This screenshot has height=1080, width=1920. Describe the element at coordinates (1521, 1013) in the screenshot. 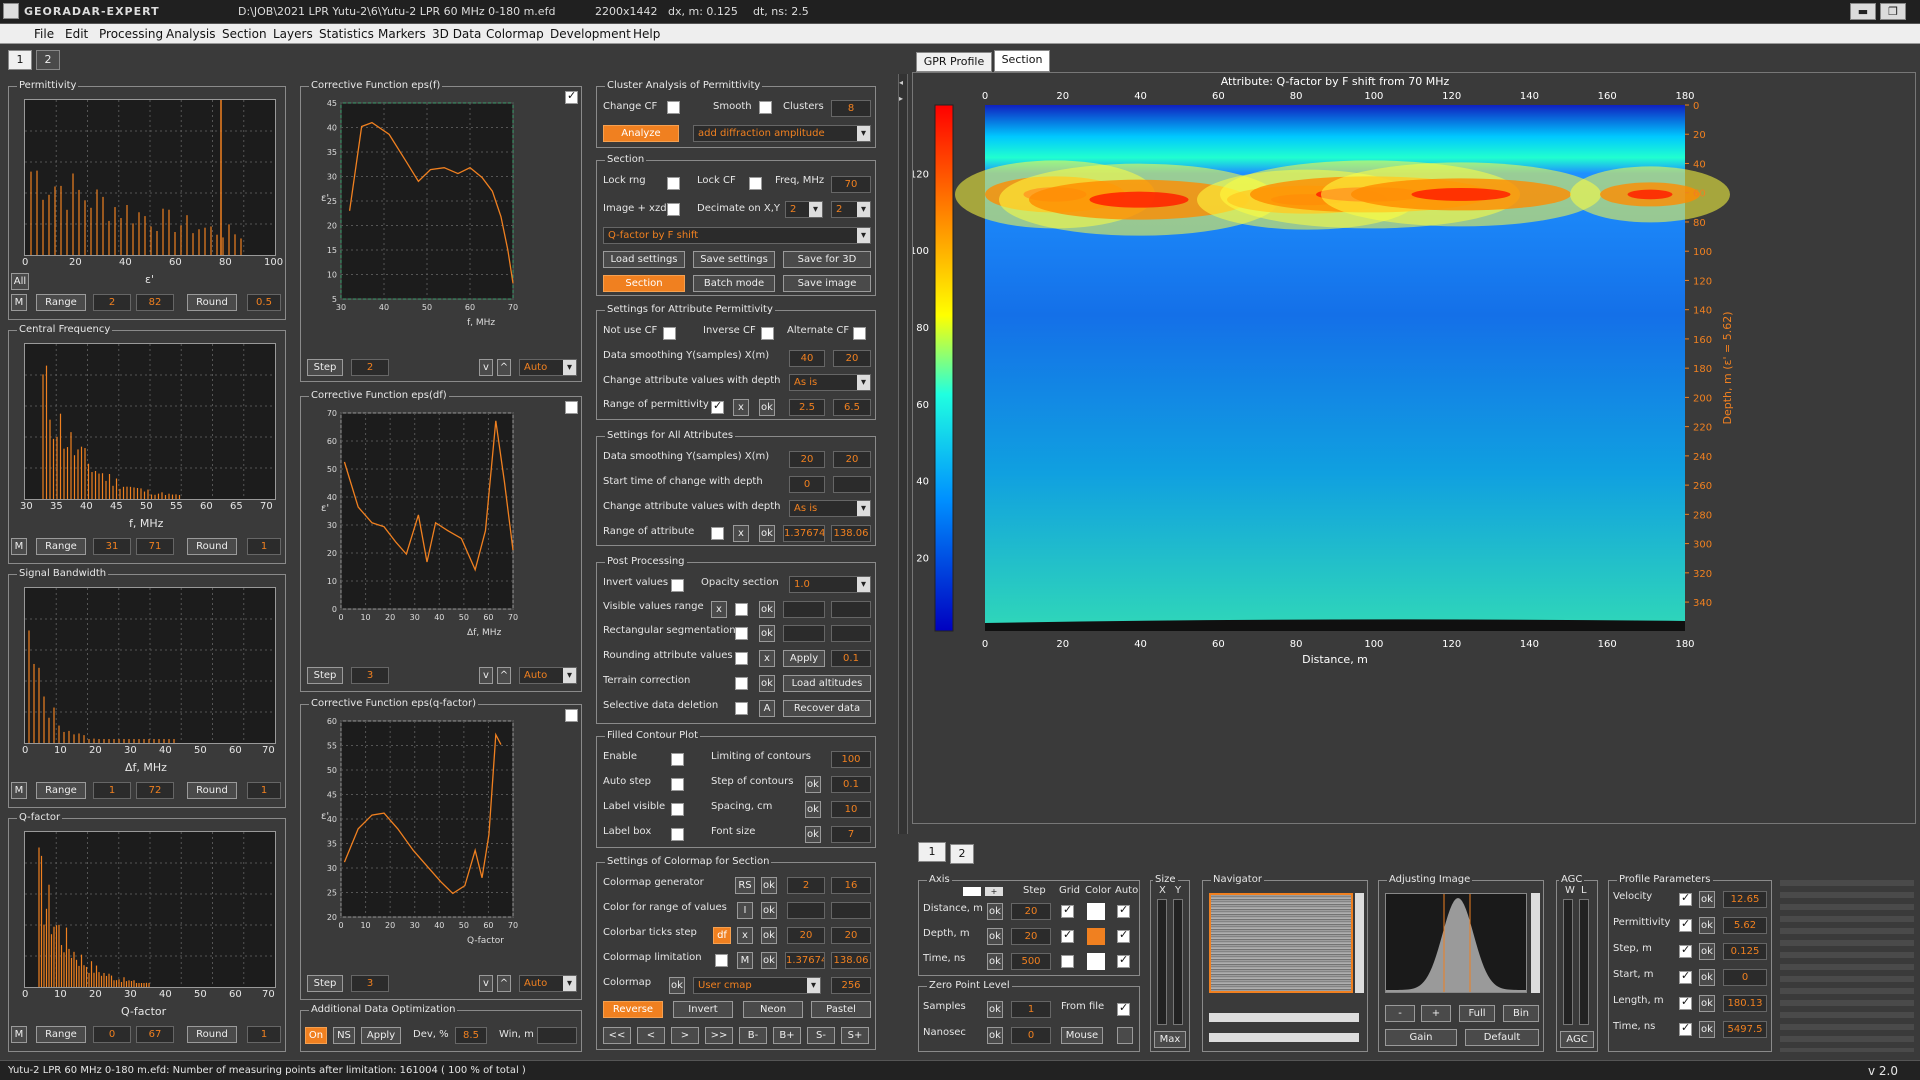

I see `bin-button: Bin` at that location.